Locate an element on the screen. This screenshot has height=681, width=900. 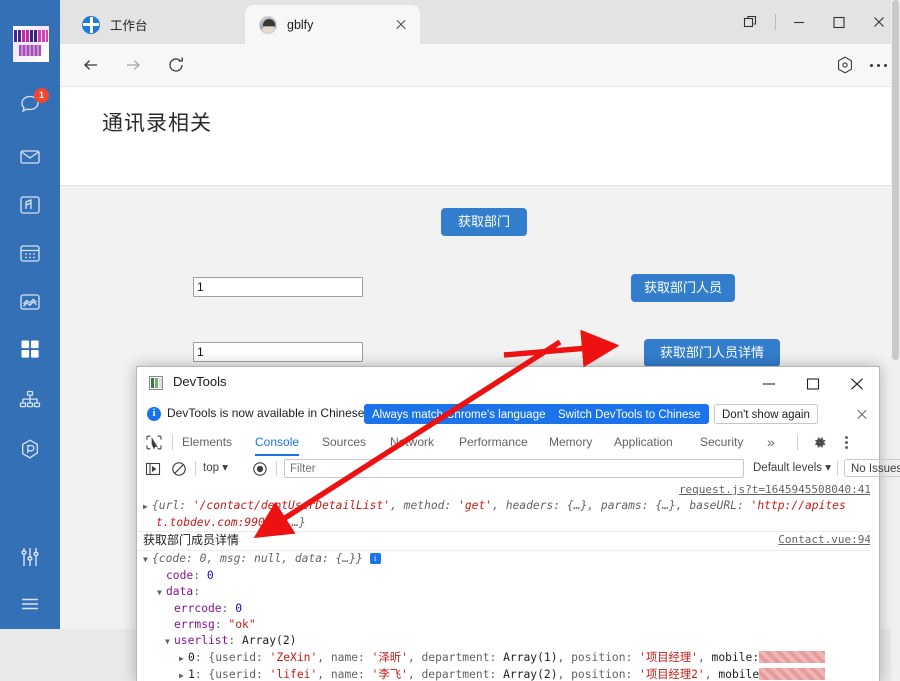
devtools-window-controls is located at coordinates (813, 383).